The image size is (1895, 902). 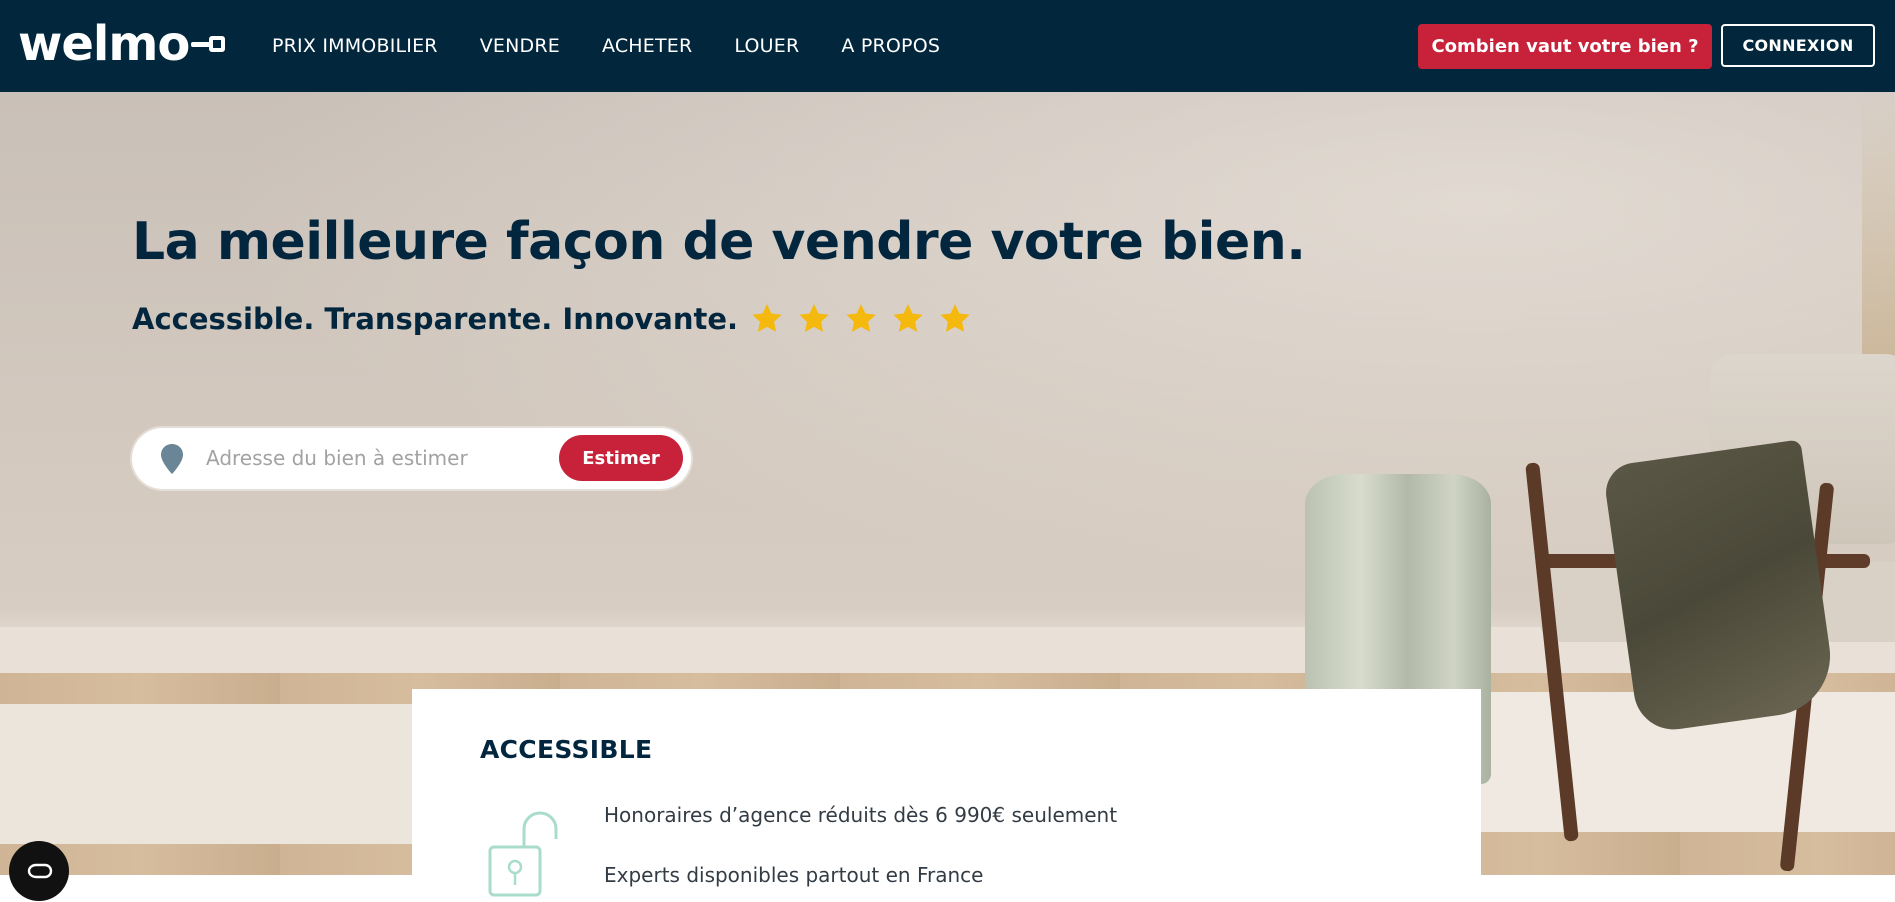 What do you see at coordinates (172, 459) in the screenshot?
I see `location-pin-icon` at bounding box center [172, 459].